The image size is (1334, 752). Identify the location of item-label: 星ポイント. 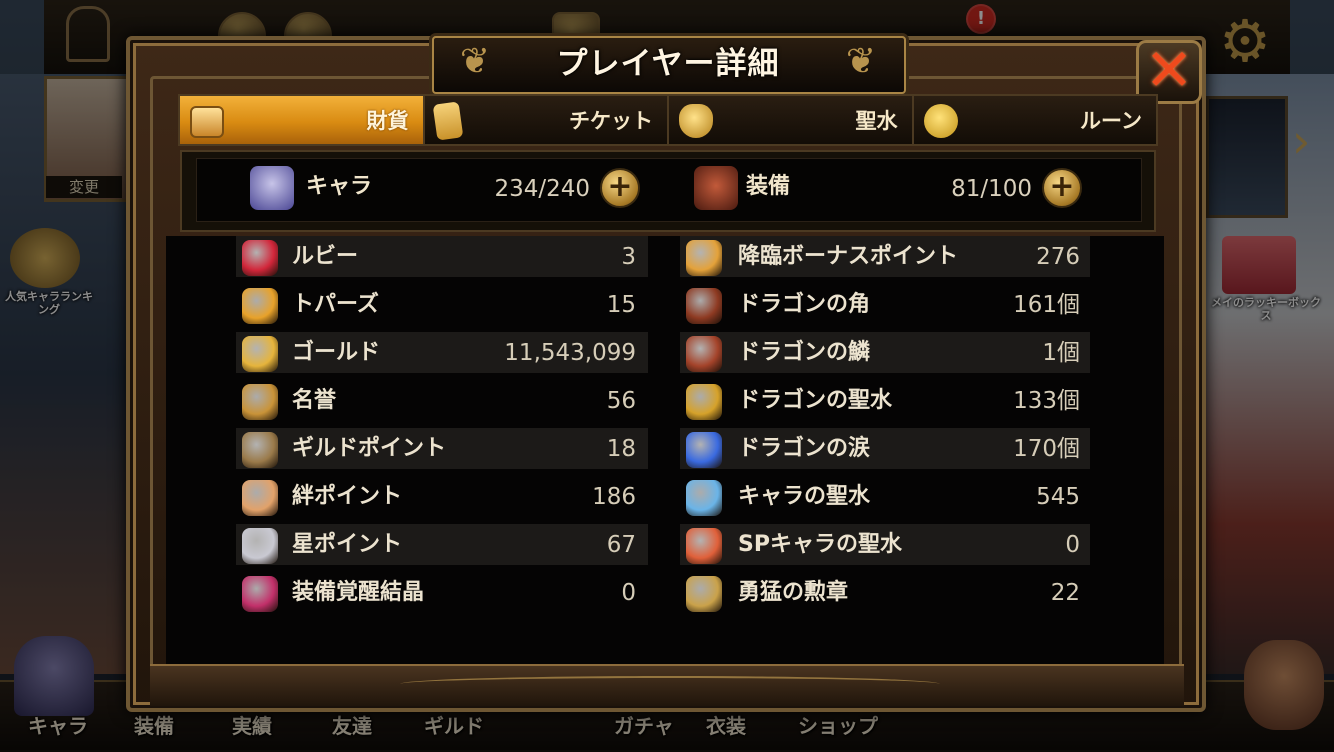
(347, 544).